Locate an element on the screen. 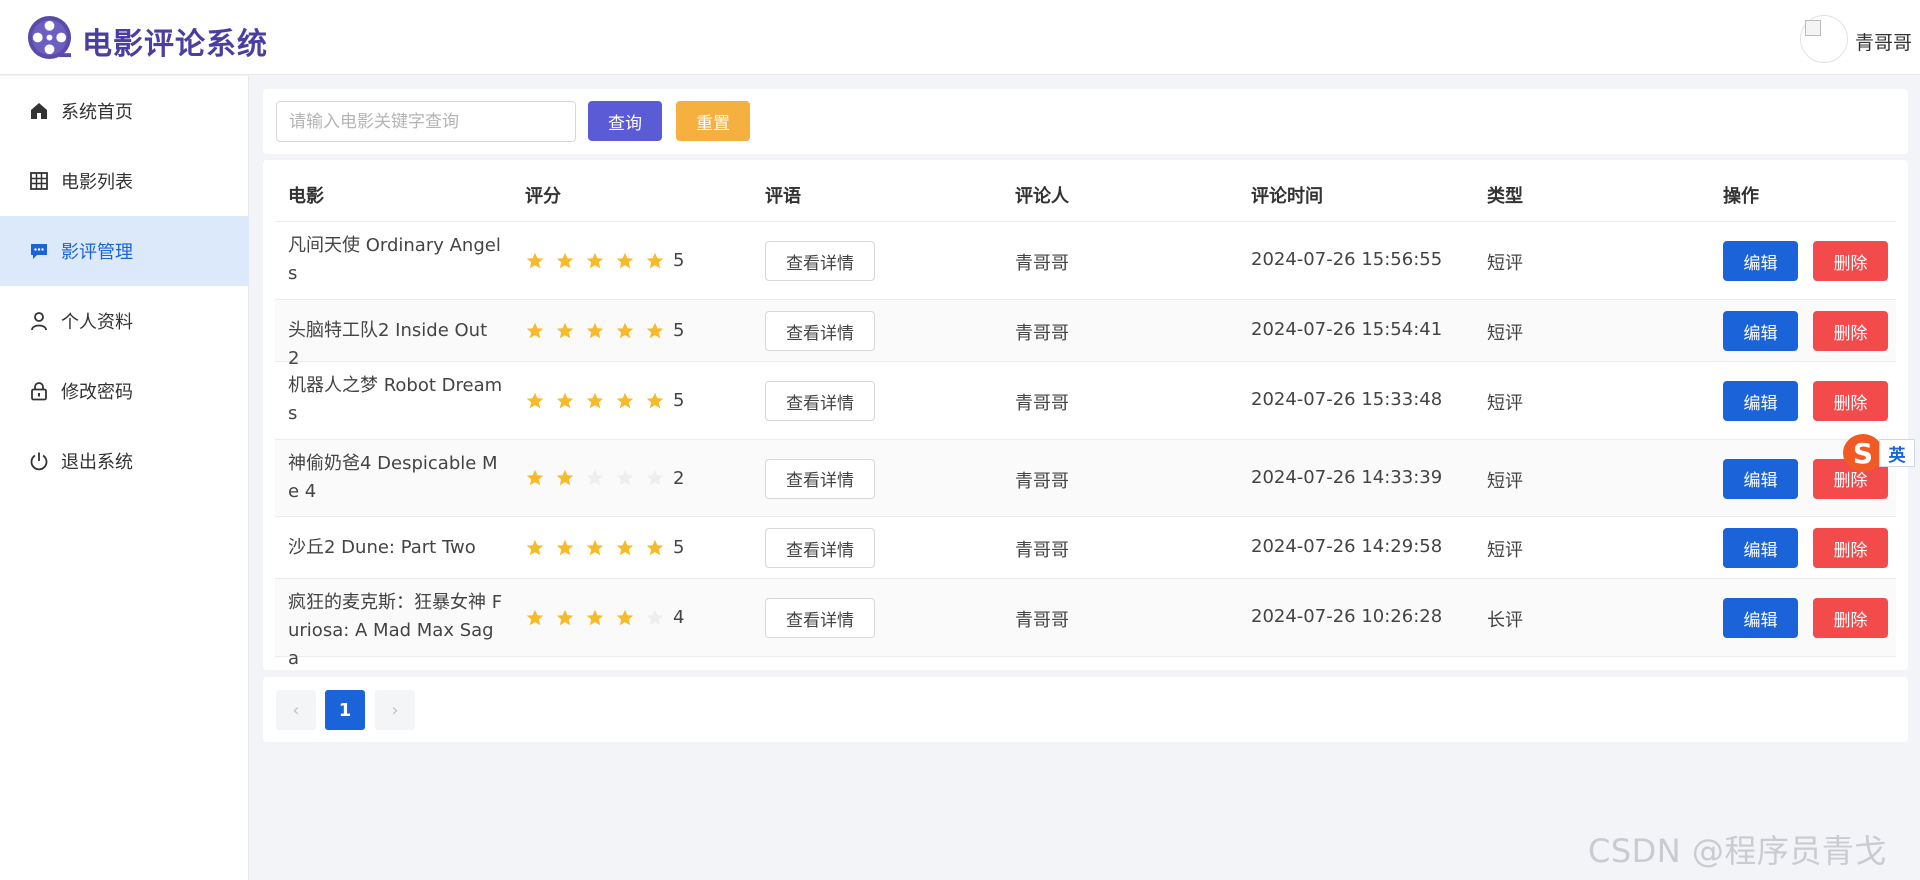 Image resolution: width=1920 pixels, height=880 pixels. prev-page-button: ‹ is located at coordinates (296, 710).